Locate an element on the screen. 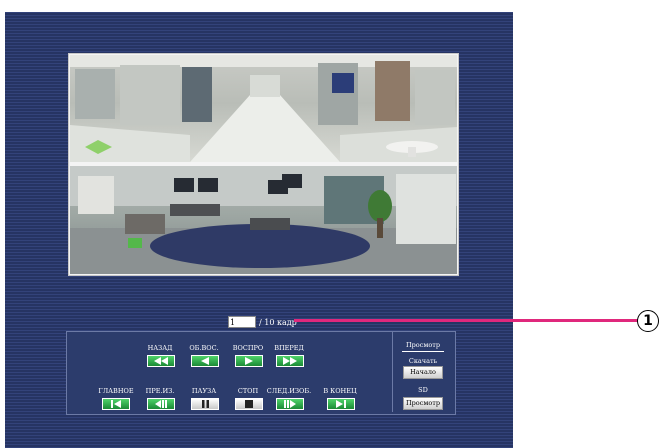  sd-view-button: Просмотр is located at coordinates (423, 403).